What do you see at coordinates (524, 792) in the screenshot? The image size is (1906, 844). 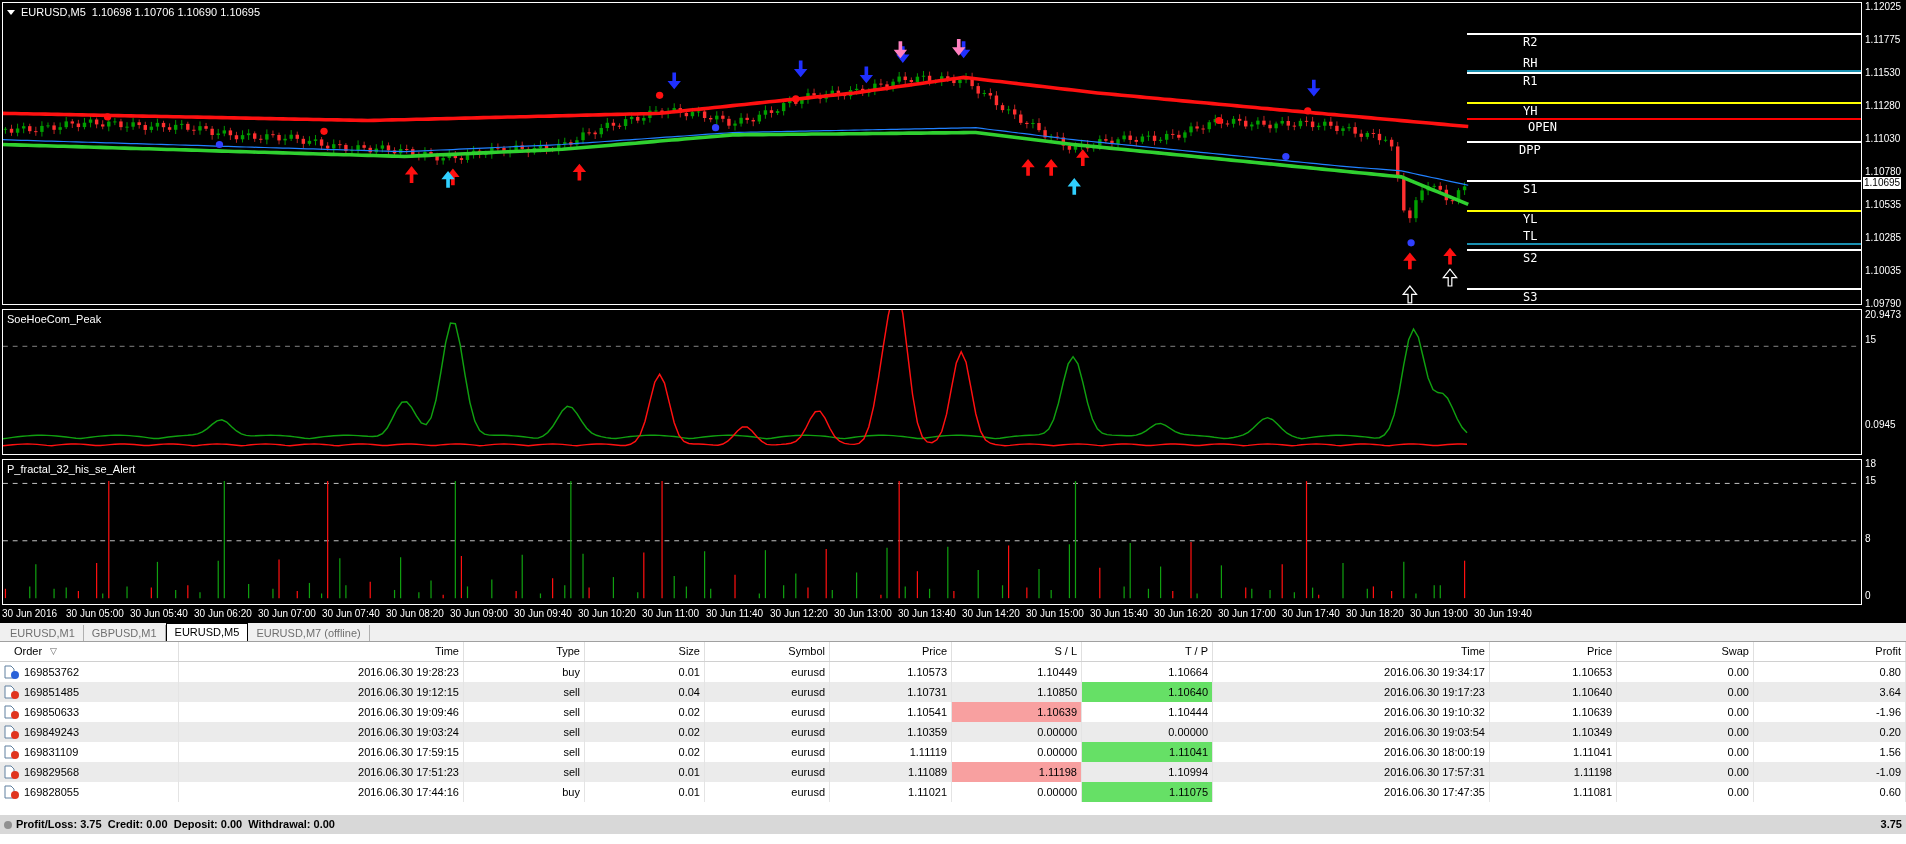 I see `table-cell: buy` at bounding box center [524, 792].